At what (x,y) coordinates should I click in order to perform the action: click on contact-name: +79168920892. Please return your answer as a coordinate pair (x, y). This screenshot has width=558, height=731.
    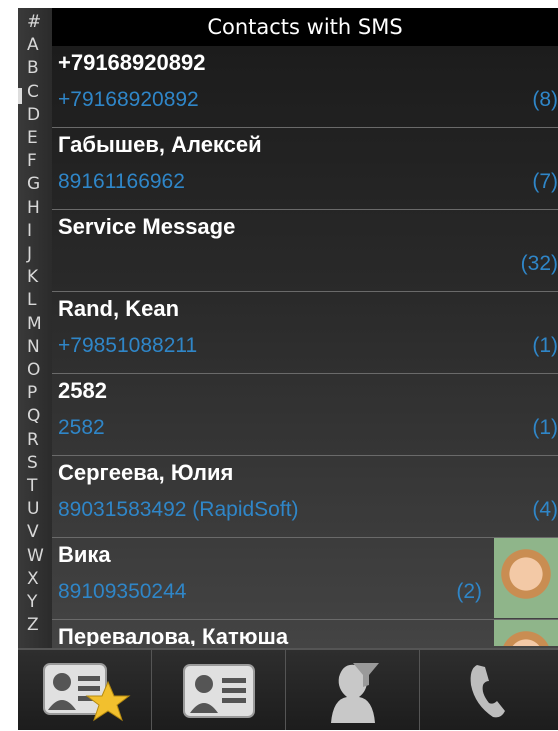
    Looking at the image, I should click on (132, 62).